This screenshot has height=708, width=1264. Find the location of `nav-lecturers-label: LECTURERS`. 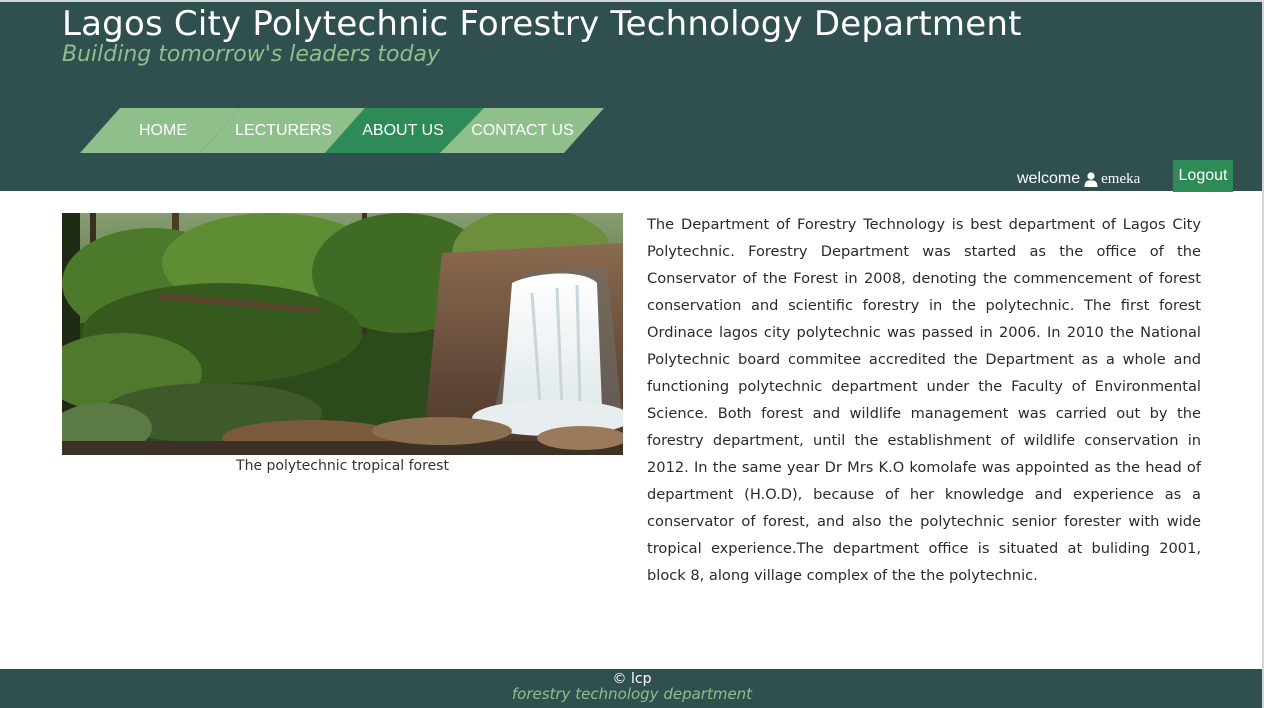

nav-lecturers-label: LECTURERS is located at coordinates (283, 130).